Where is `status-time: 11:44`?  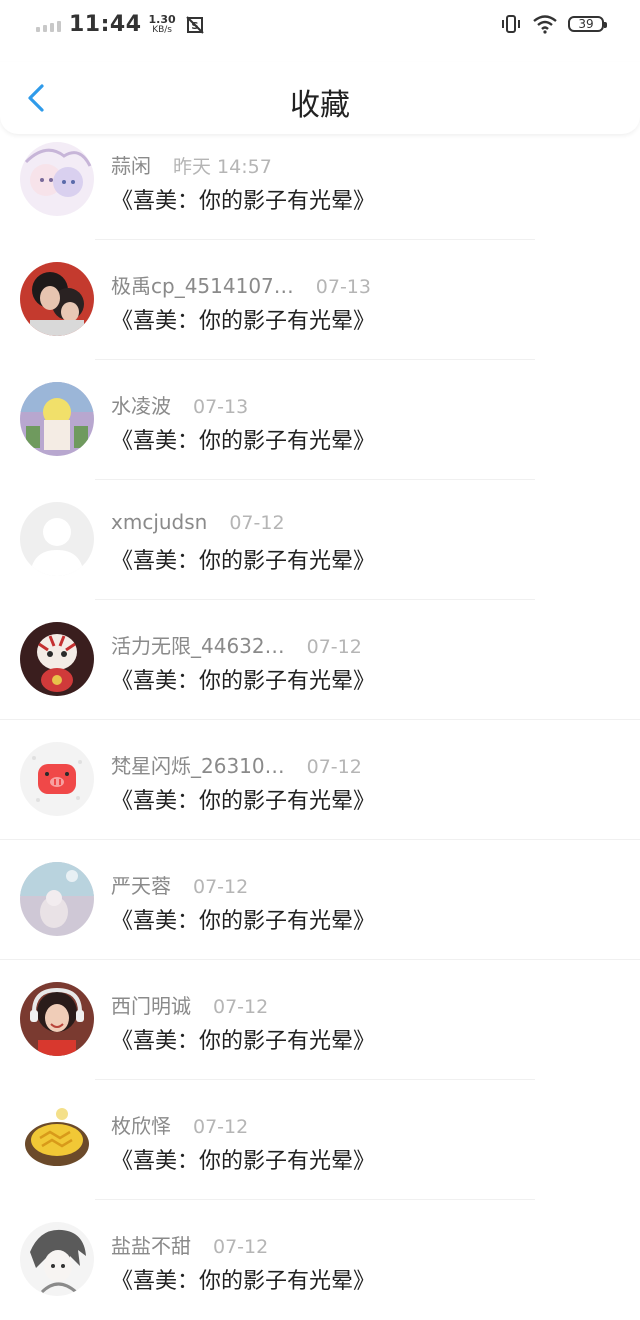
status-time: 11:44 is located at coordinates (105, 24).